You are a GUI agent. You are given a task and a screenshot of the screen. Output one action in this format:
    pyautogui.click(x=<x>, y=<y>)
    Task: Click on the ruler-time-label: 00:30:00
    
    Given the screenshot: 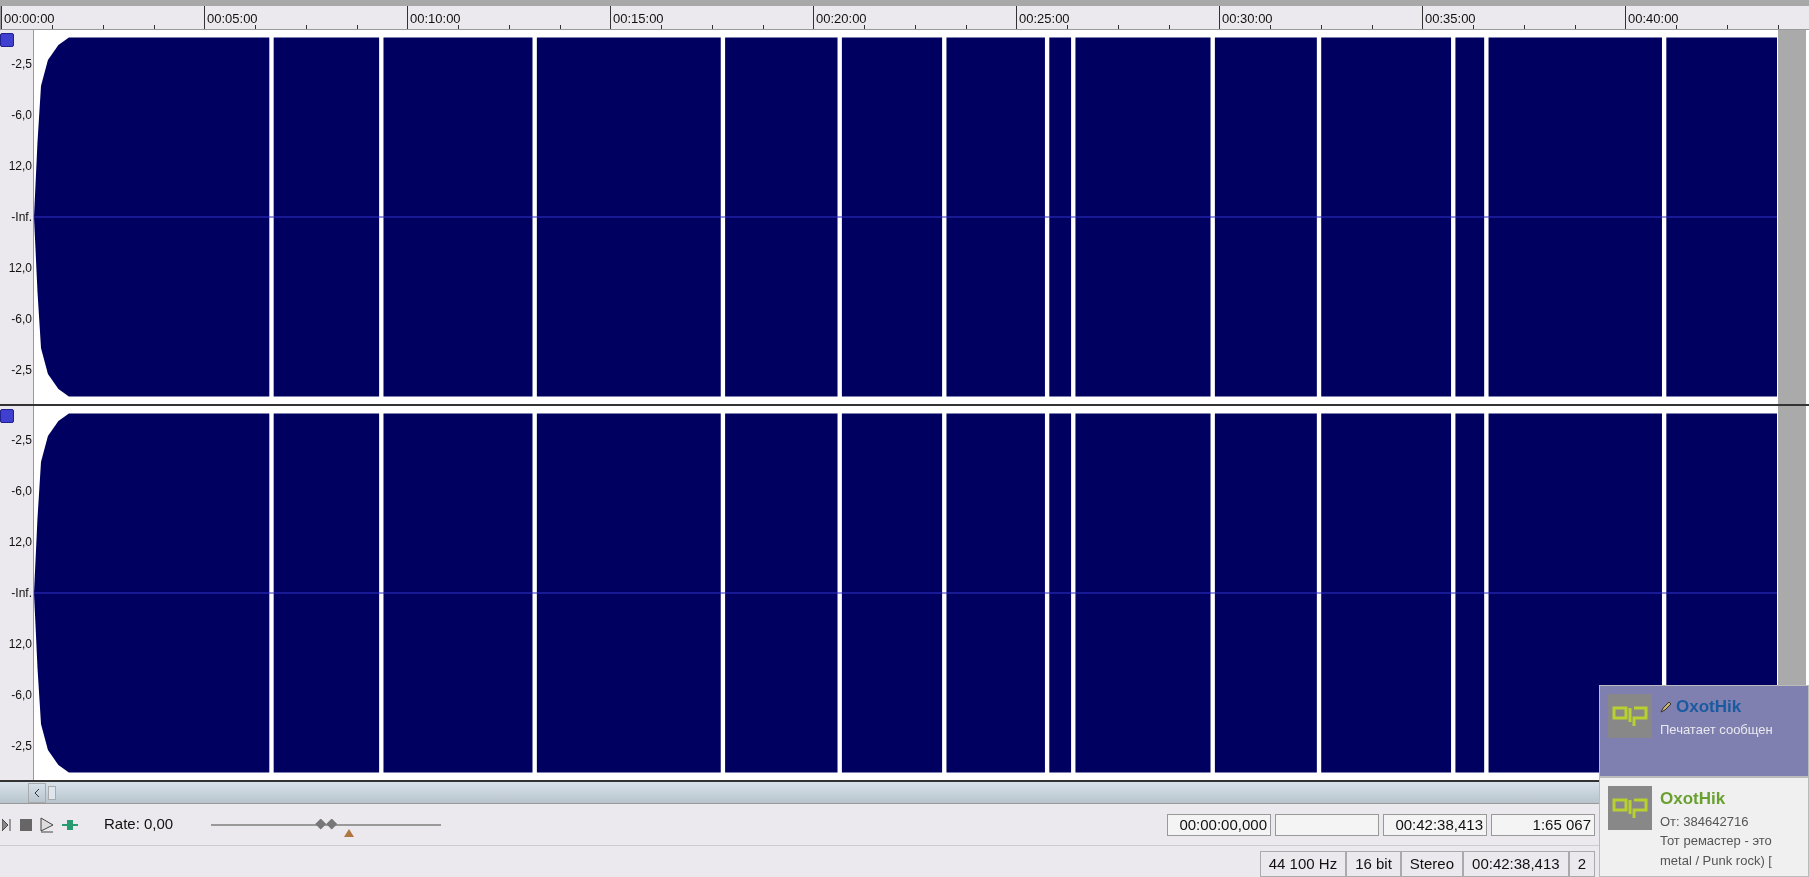 What is the action you would take?
    pyautogui.click(x=1247, y=18)
    